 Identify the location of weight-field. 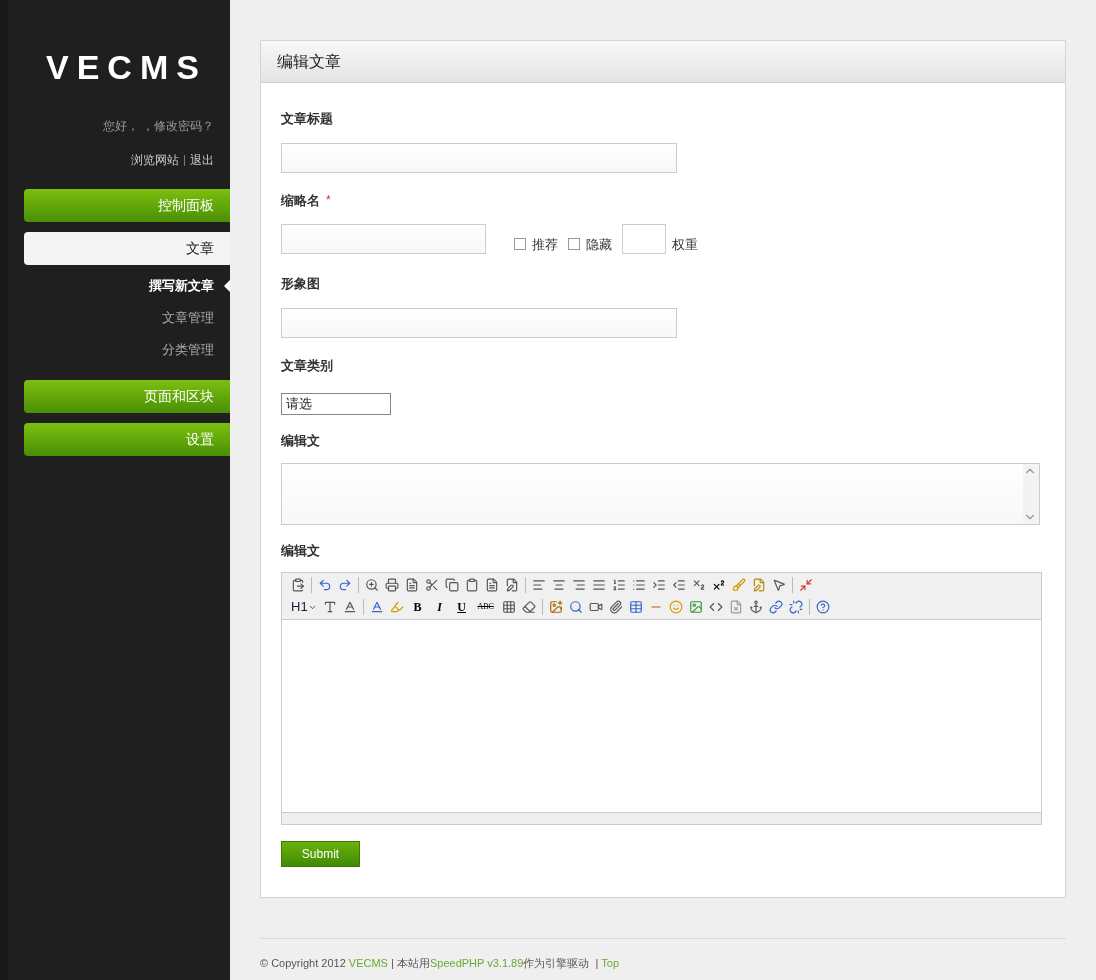
(644, 239).